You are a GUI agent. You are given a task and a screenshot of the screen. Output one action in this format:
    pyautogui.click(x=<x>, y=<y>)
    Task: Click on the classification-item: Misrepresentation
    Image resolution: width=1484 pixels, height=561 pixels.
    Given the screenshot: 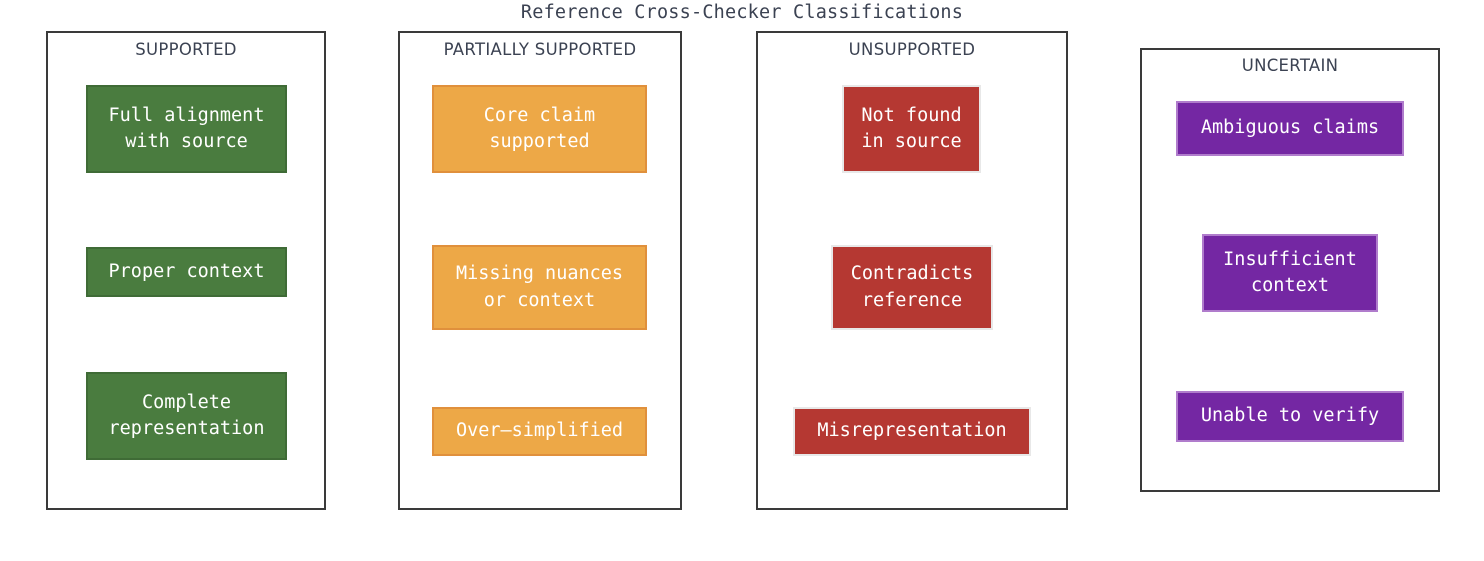 What is the action you would take?
    pyautogui.click(x=912, y=431)
    